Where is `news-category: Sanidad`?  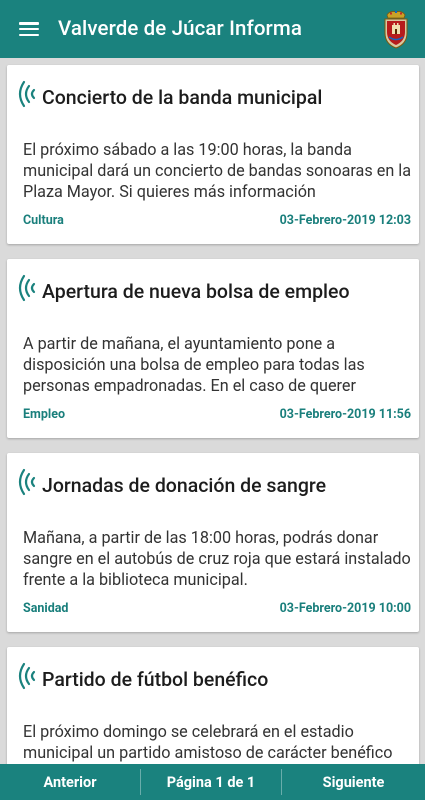
news-category: Sanidad is located at coordinates (46, 608).